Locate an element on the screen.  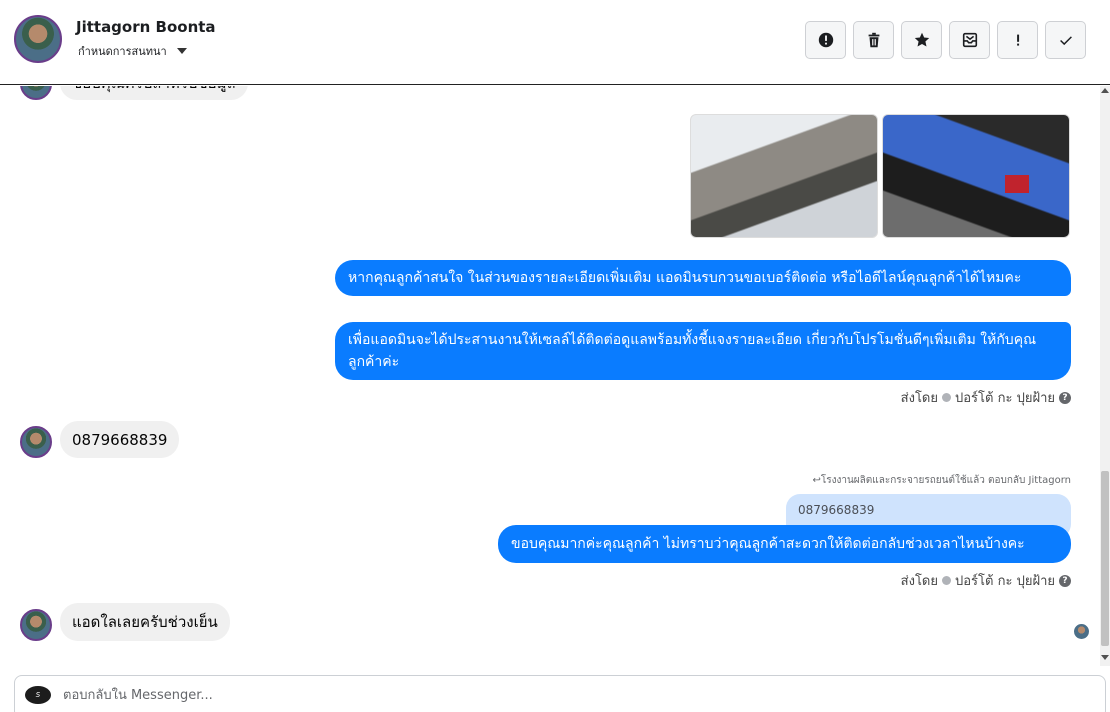
action-toolbar is located at coordinates (945, 40).